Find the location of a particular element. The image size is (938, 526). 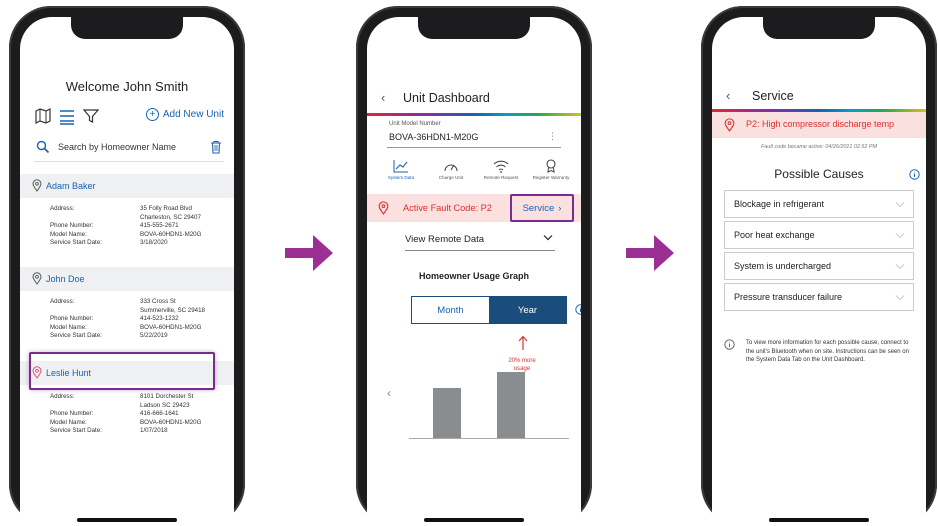

cause-item: Blockage in refrigerant is located at coordinates (819, 204).